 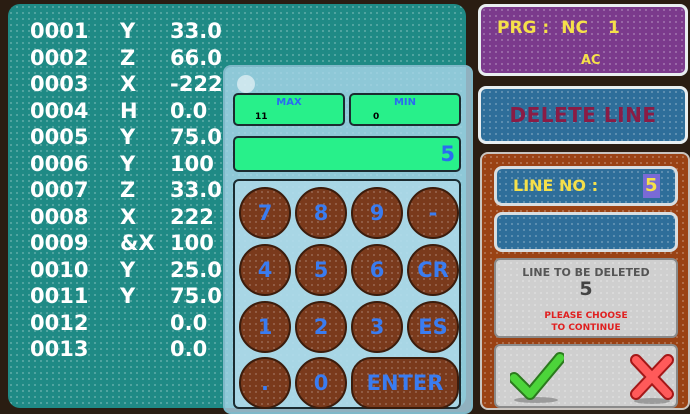 I want to click on blank-field, so click(x=586, y=232).